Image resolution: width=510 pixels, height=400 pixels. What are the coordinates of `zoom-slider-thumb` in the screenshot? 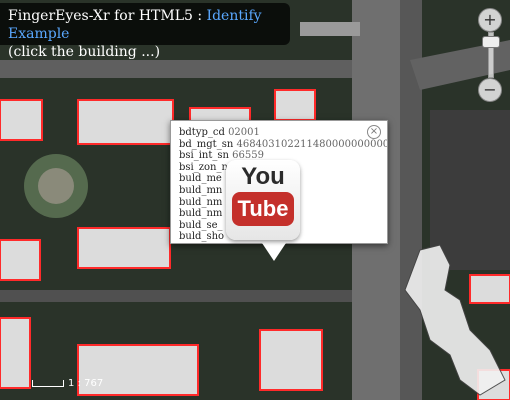 It's located at (491, 42).